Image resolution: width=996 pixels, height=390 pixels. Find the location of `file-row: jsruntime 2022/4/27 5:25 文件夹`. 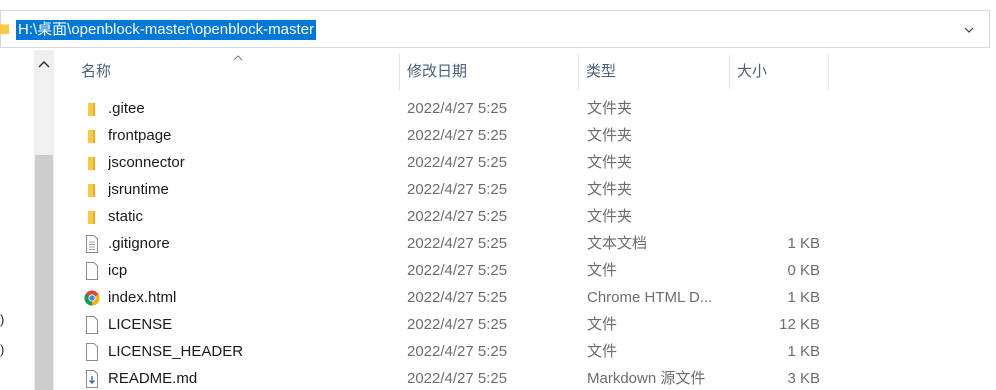

file-row: jsruntime 2022/4/27 5:25 文件夹 is located at coordinates (454, 189).